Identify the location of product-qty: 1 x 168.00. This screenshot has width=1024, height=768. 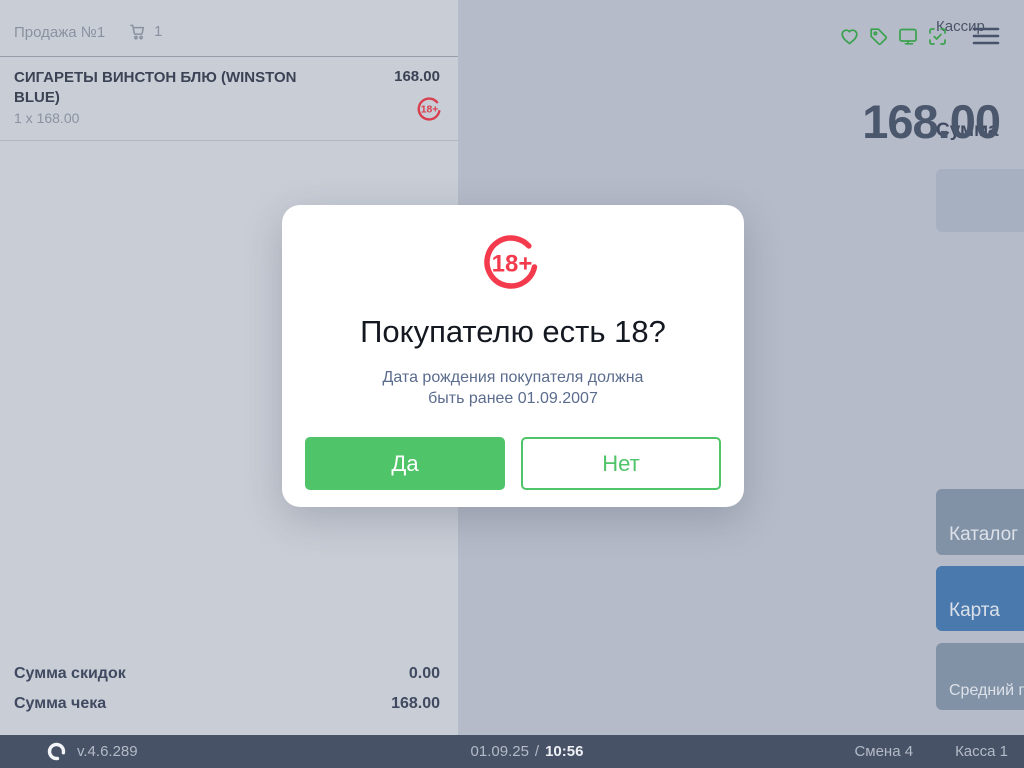
(47, 118).